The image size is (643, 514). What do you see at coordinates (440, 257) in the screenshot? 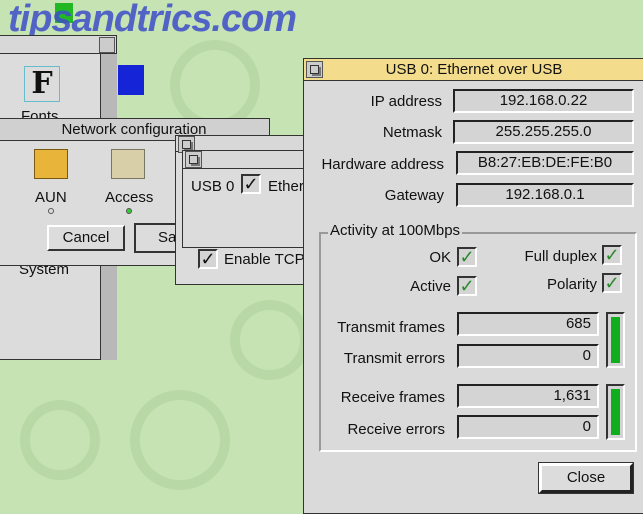
I see `ok-label: OK` at bounding box center [440, 257].